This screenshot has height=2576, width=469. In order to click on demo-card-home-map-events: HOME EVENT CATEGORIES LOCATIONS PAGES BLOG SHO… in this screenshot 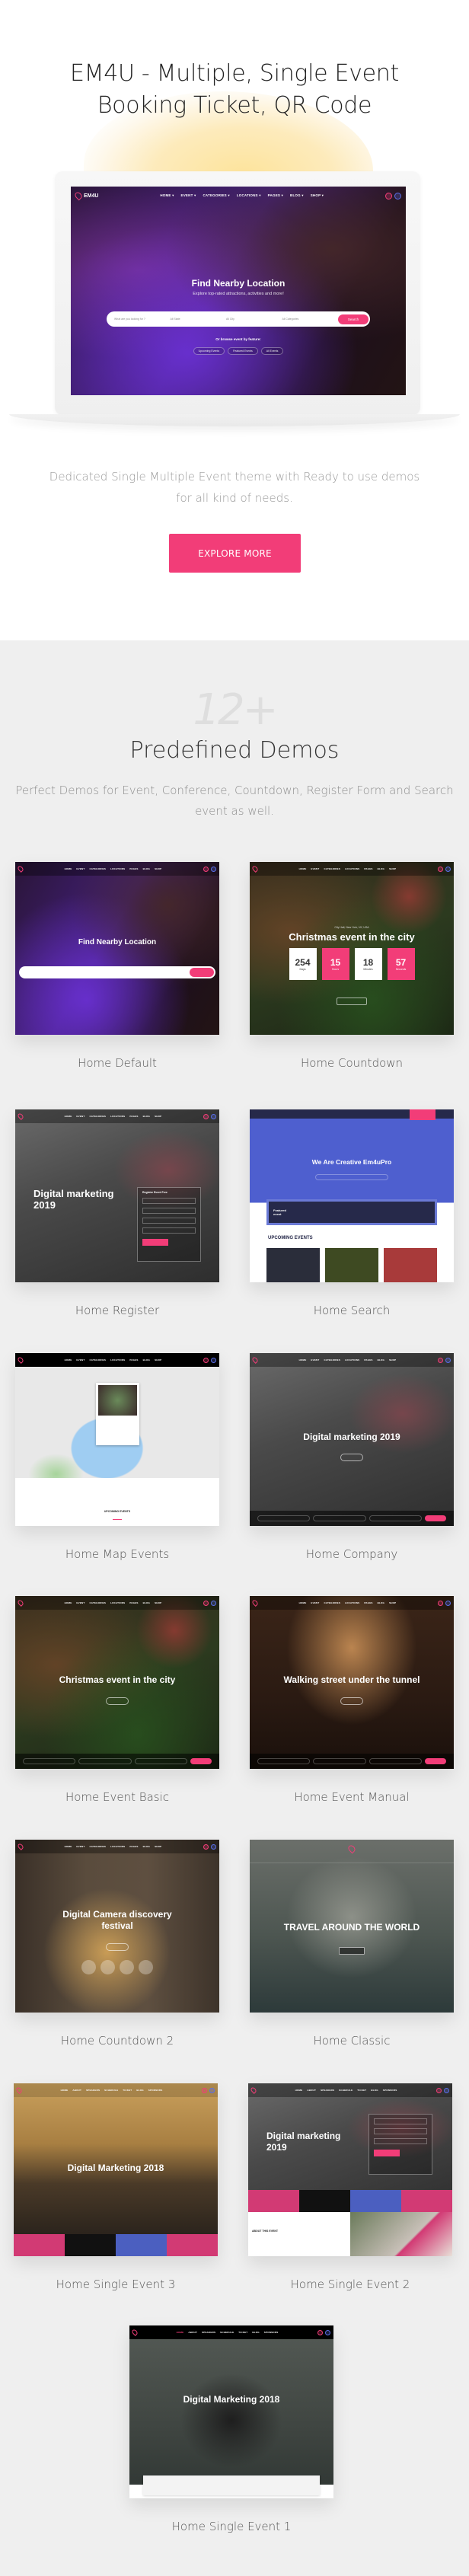, I will do `click(117, 1457)`.